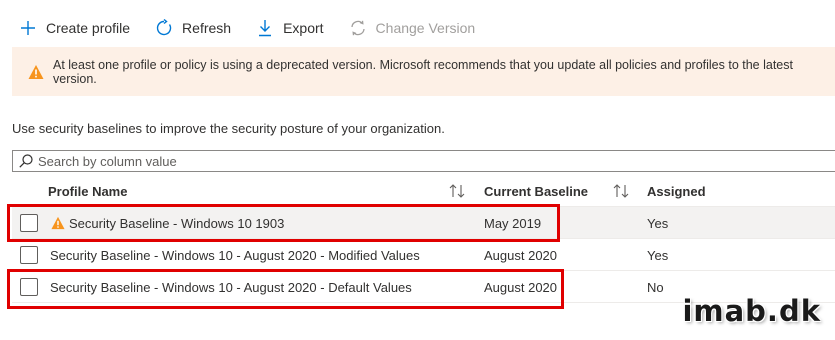 This screenshot has width=835, height=340. What do you see at coordinates (676, 191) in the screenshot?
I see `header-assigned: Assigned` at bounding box center [676, 191].